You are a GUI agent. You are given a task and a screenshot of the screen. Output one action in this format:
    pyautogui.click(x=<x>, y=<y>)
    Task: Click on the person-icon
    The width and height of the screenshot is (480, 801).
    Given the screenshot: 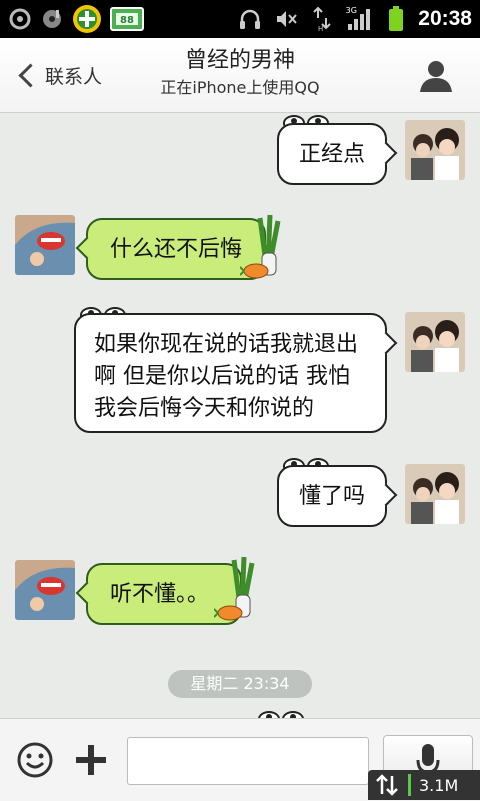 What is the action you would take?
    pyautogui.click(x=436, y=76)
    